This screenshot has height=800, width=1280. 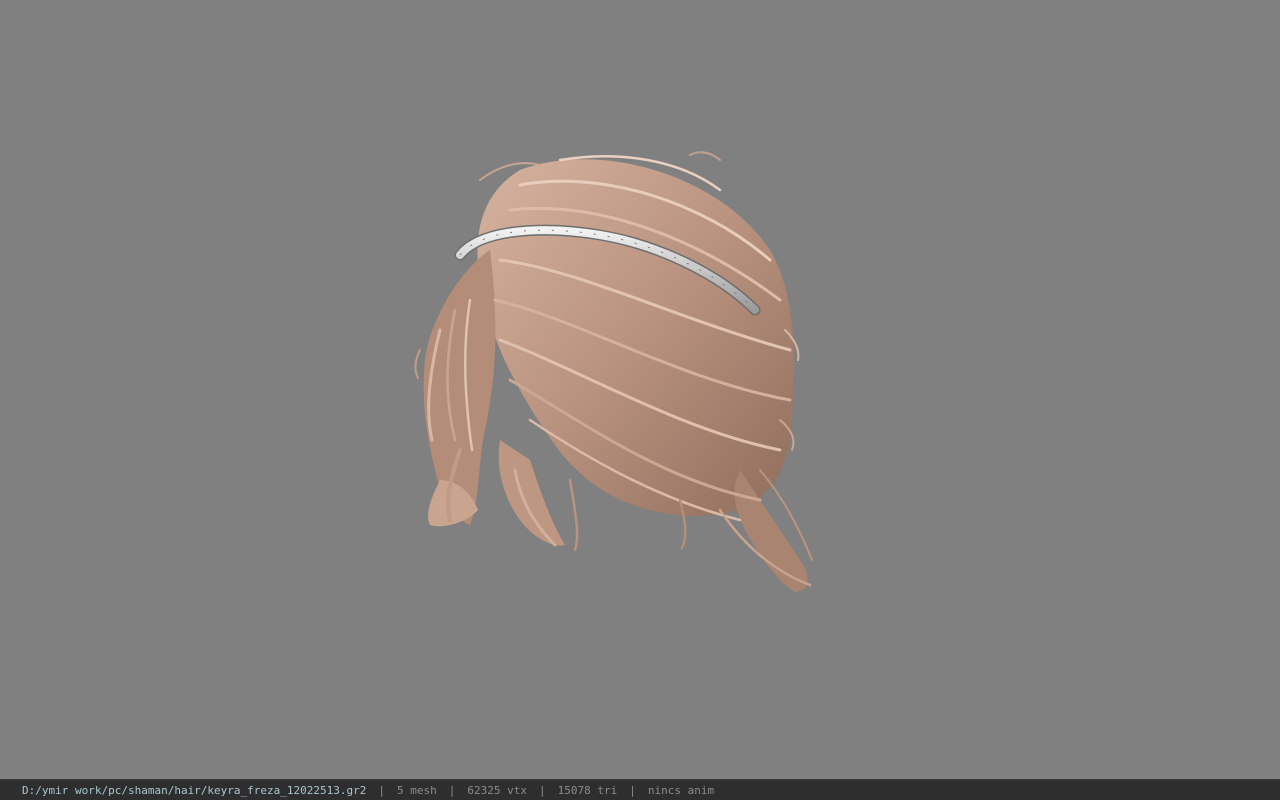 What do you see at coordinates (681, 790) in the screenshot?
I see `anim-status: nincs anim` at bounding box center [681, 790].